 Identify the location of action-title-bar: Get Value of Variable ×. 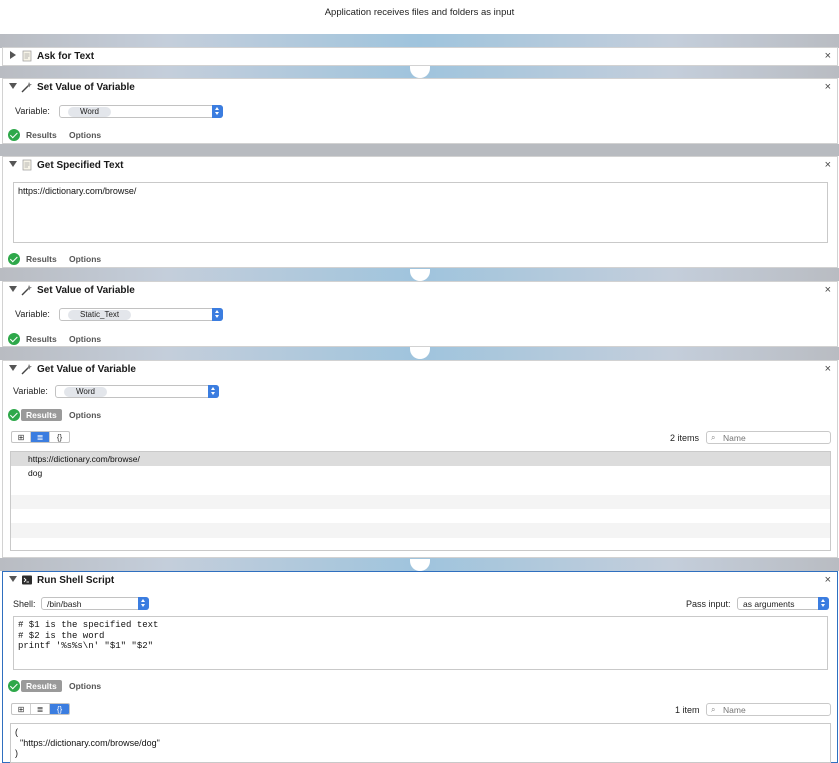
(420, 370).